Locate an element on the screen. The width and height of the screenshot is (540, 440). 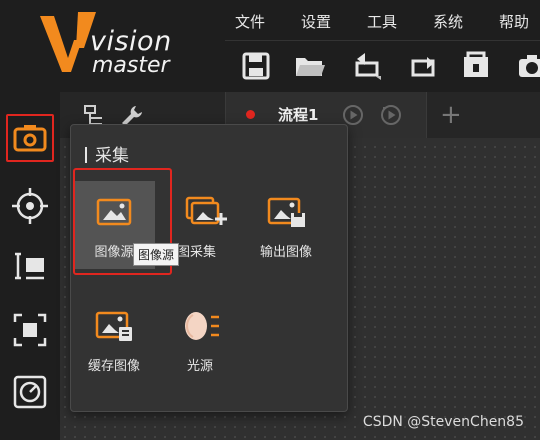
menu-help: 帮助 is located at coordinates (514, 21).